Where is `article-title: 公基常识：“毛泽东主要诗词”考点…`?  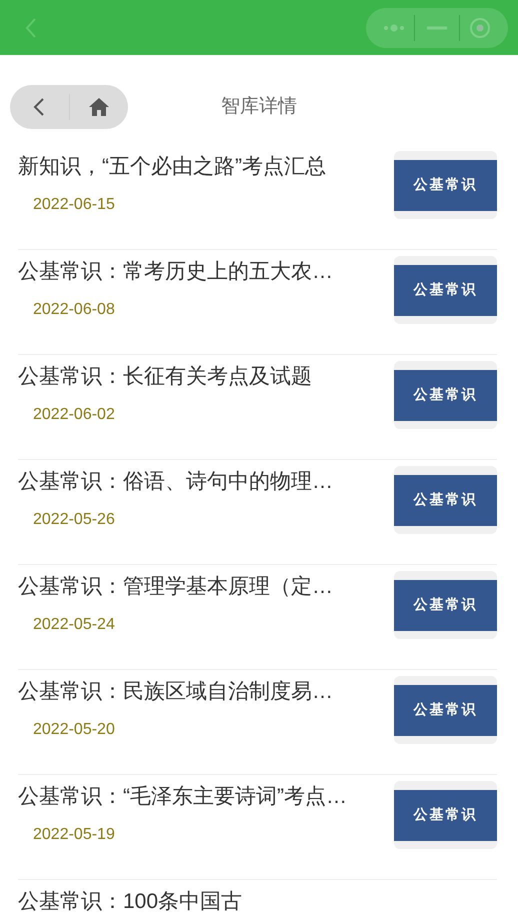 article-title: 公基常识：“毛泽东主要诗词”考点… is located at coordinates (182, 797).